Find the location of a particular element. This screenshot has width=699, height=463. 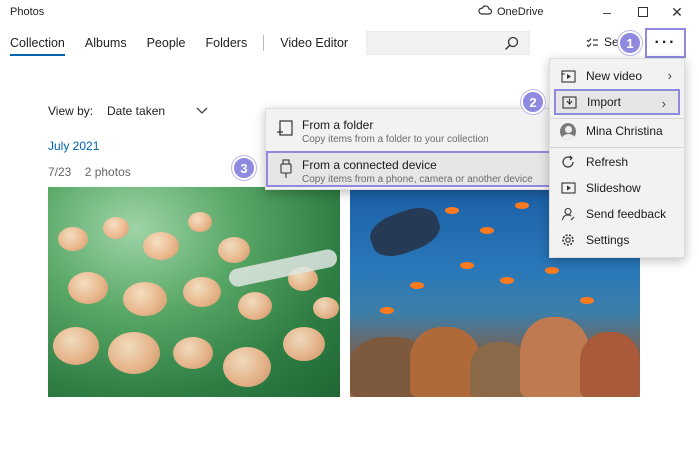

menu-divider is located at coordinates (617, 147).